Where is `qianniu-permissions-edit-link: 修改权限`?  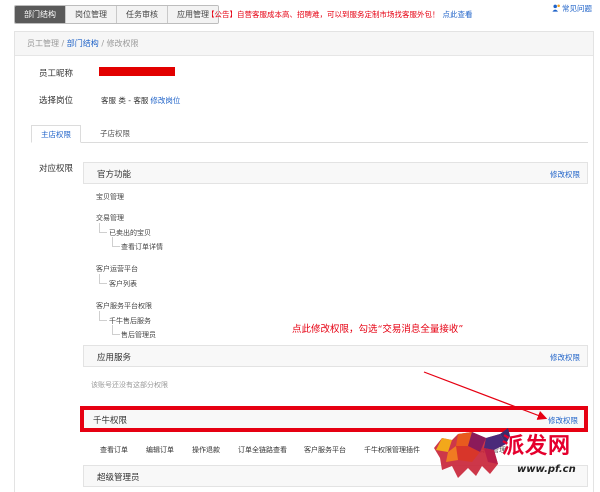 qianniu-permissions-edit-link: 修改权限 is located at coordinates (563, 420).